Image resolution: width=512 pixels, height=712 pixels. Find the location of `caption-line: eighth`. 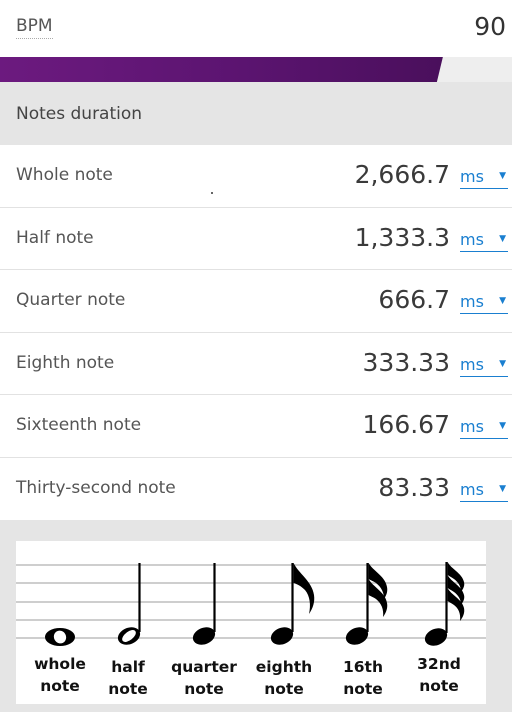

caption-line: eighth is located at coordinates (284, 667).